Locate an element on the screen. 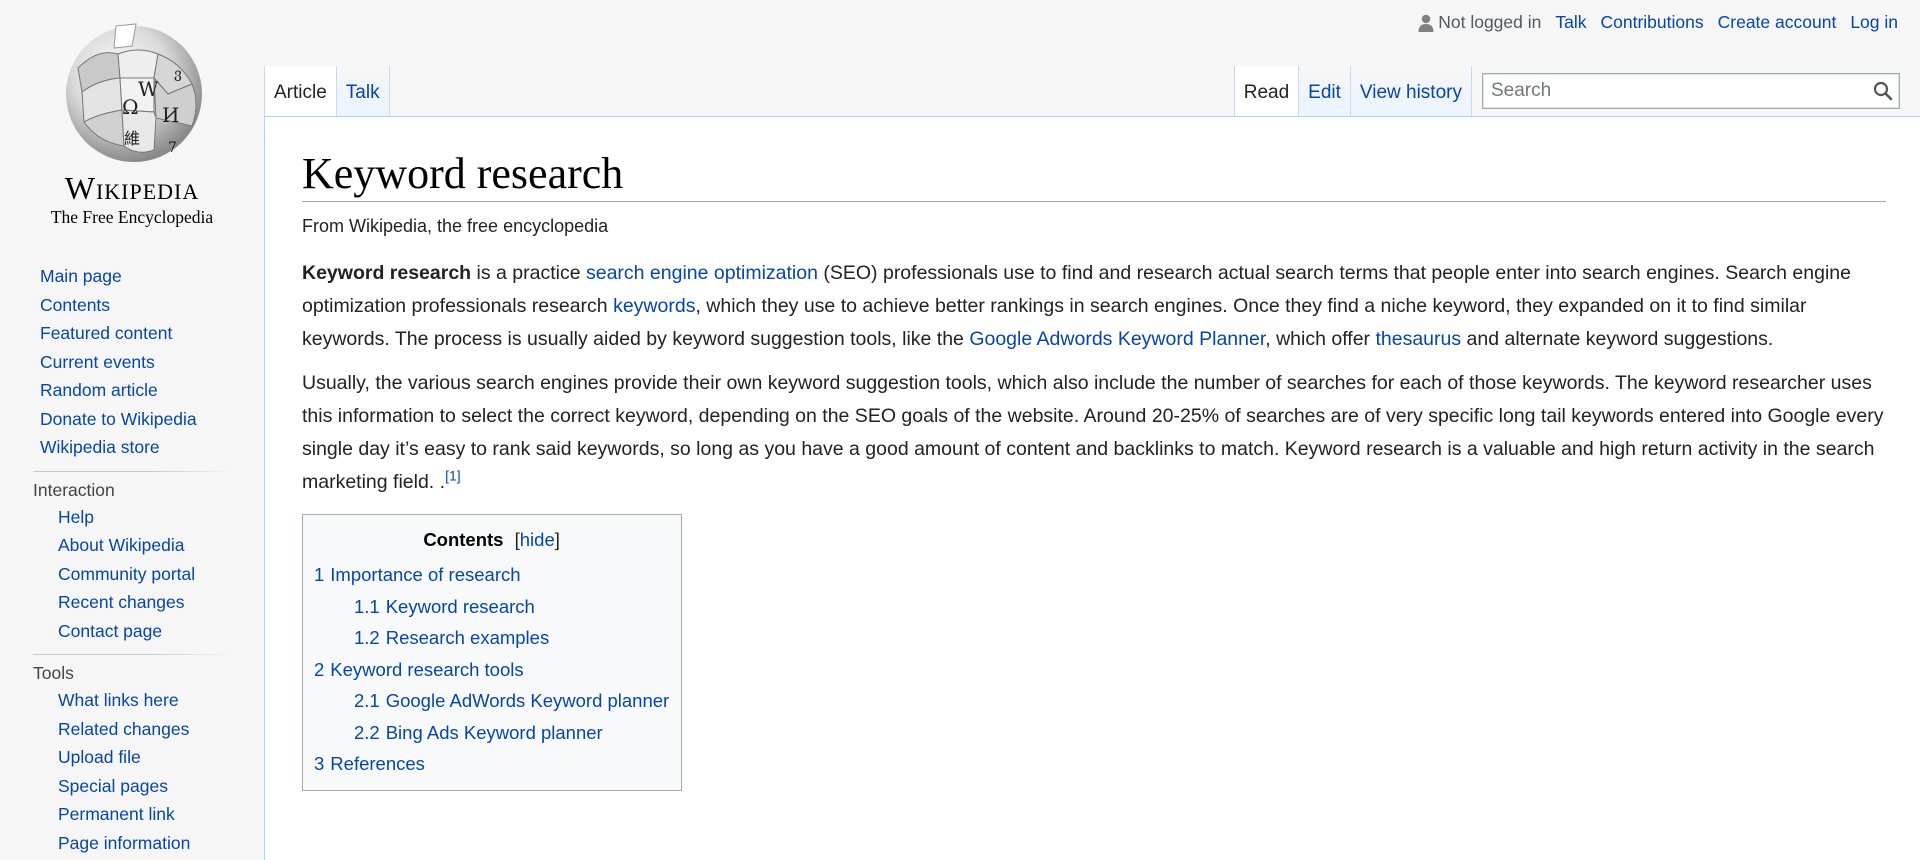  toc-text: References is located at coordinates (377, 763).